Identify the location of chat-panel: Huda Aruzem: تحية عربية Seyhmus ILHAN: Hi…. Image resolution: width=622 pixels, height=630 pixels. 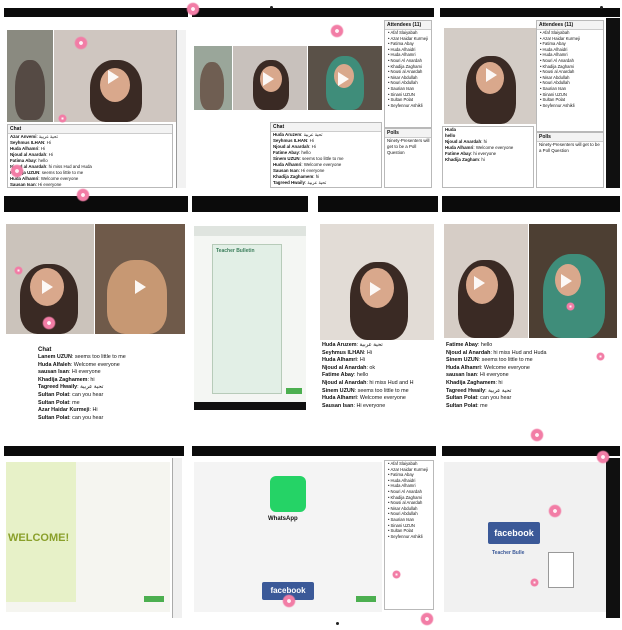
(378, 389).